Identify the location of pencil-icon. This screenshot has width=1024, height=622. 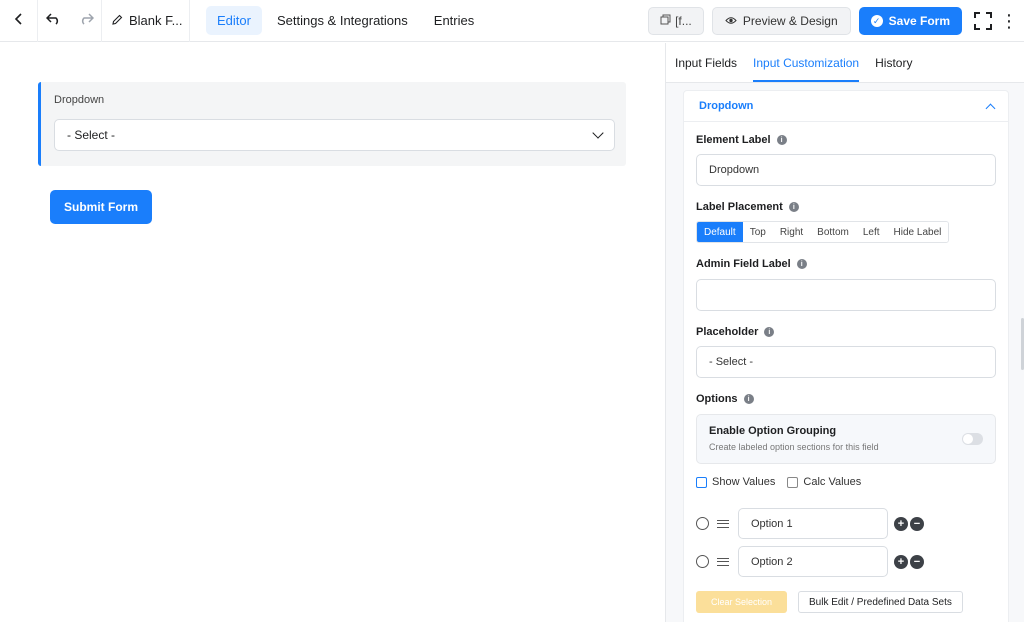
(117, 20).